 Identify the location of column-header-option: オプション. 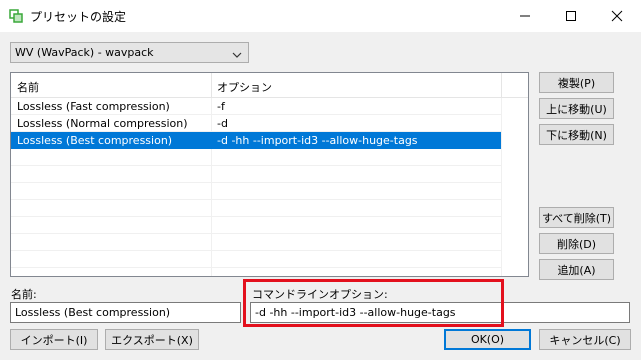
(244, 87).